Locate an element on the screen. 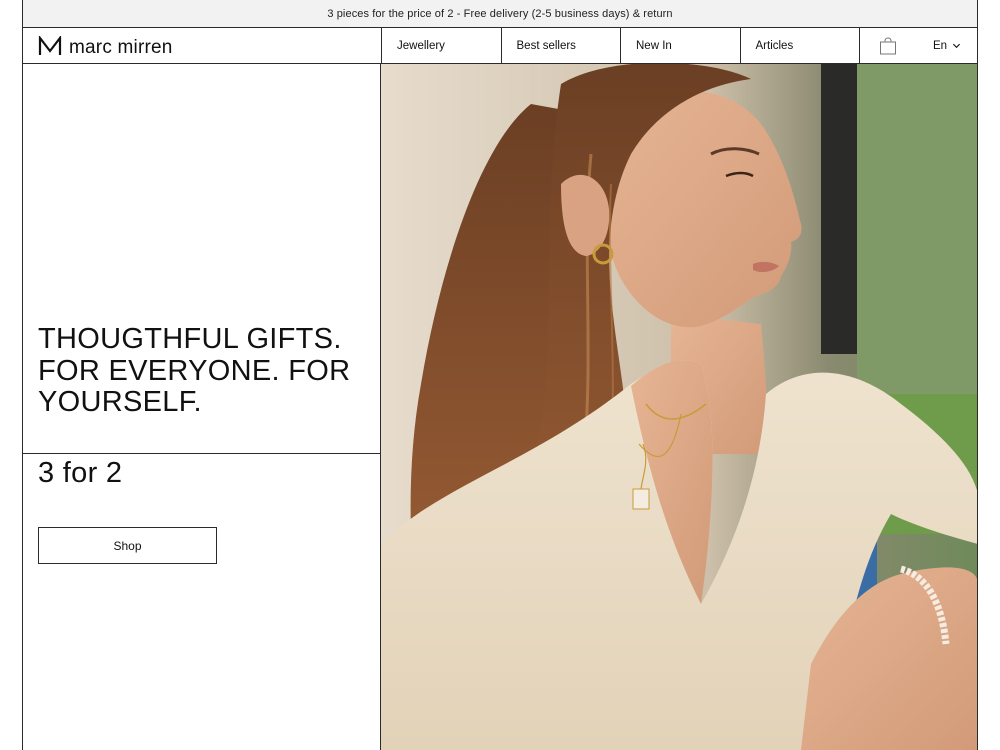 The width and height of the screenshot is (1000, 750). chevron-down-icon is located at coordinates (957, 46).